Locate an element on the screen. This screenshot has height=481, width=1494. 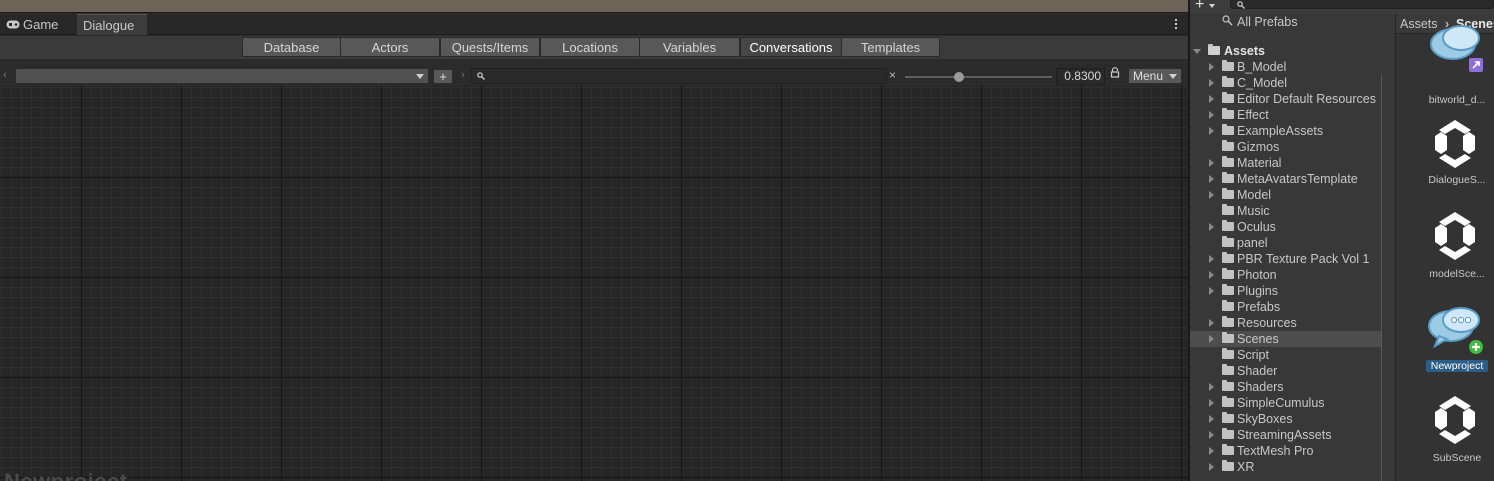
folder-row: B_Model is located at coordinates (1286, 67).